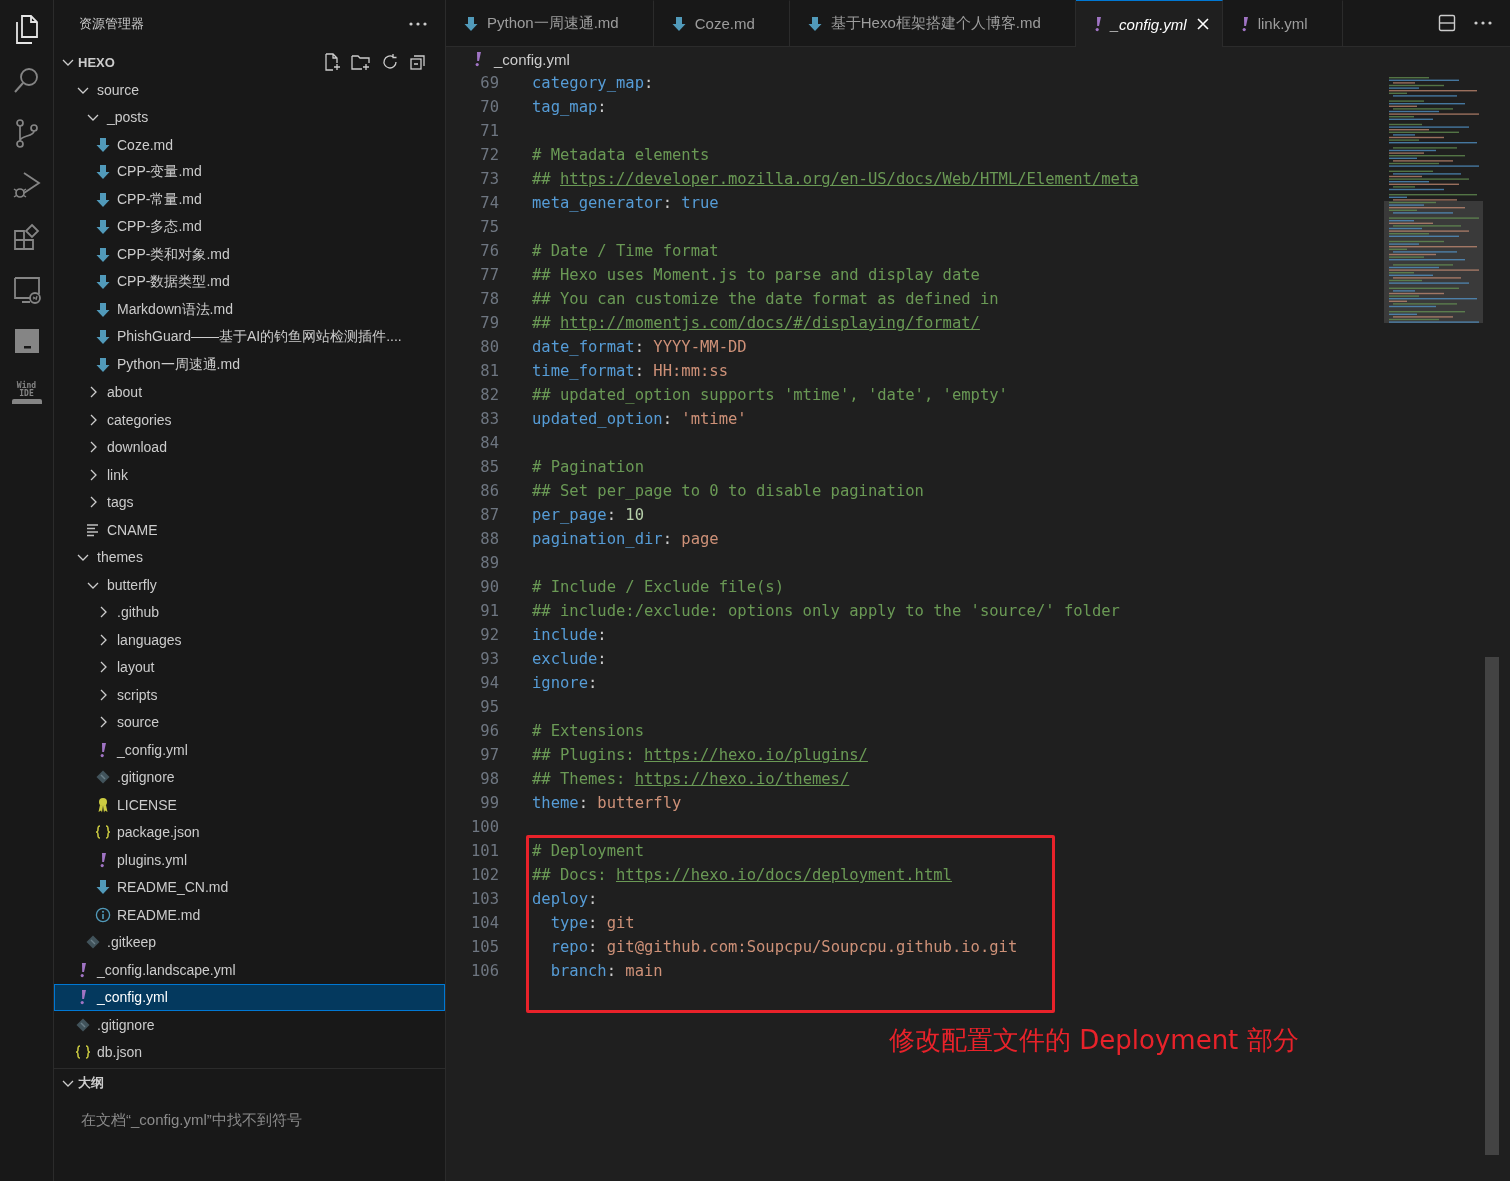 Image resolution: width=1510 pixels, height=1181 pixels. Describe the element at coordinates (26, 185) in the screenshot. I see `play-bug-icon` at that location.